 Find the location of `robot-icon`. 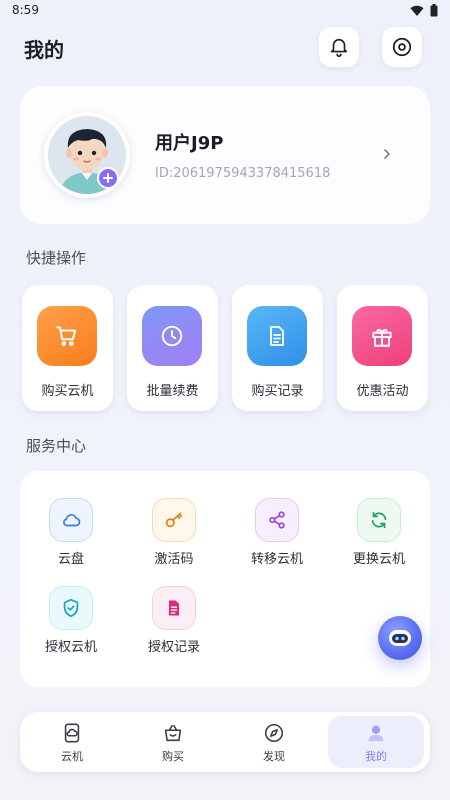

robot-icon is located at coordinates (400, 638).